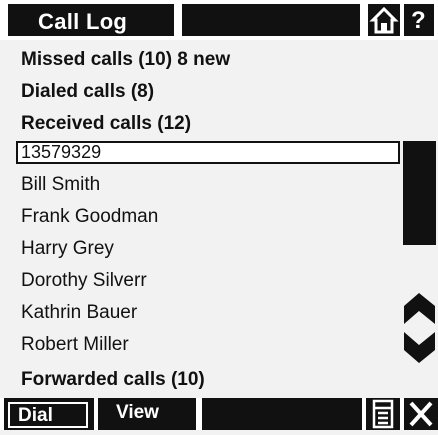  What do you see at coordinates (83, 21) in the screenshot?
I see `page-title: Call Log` at bounding box center [83, 21].